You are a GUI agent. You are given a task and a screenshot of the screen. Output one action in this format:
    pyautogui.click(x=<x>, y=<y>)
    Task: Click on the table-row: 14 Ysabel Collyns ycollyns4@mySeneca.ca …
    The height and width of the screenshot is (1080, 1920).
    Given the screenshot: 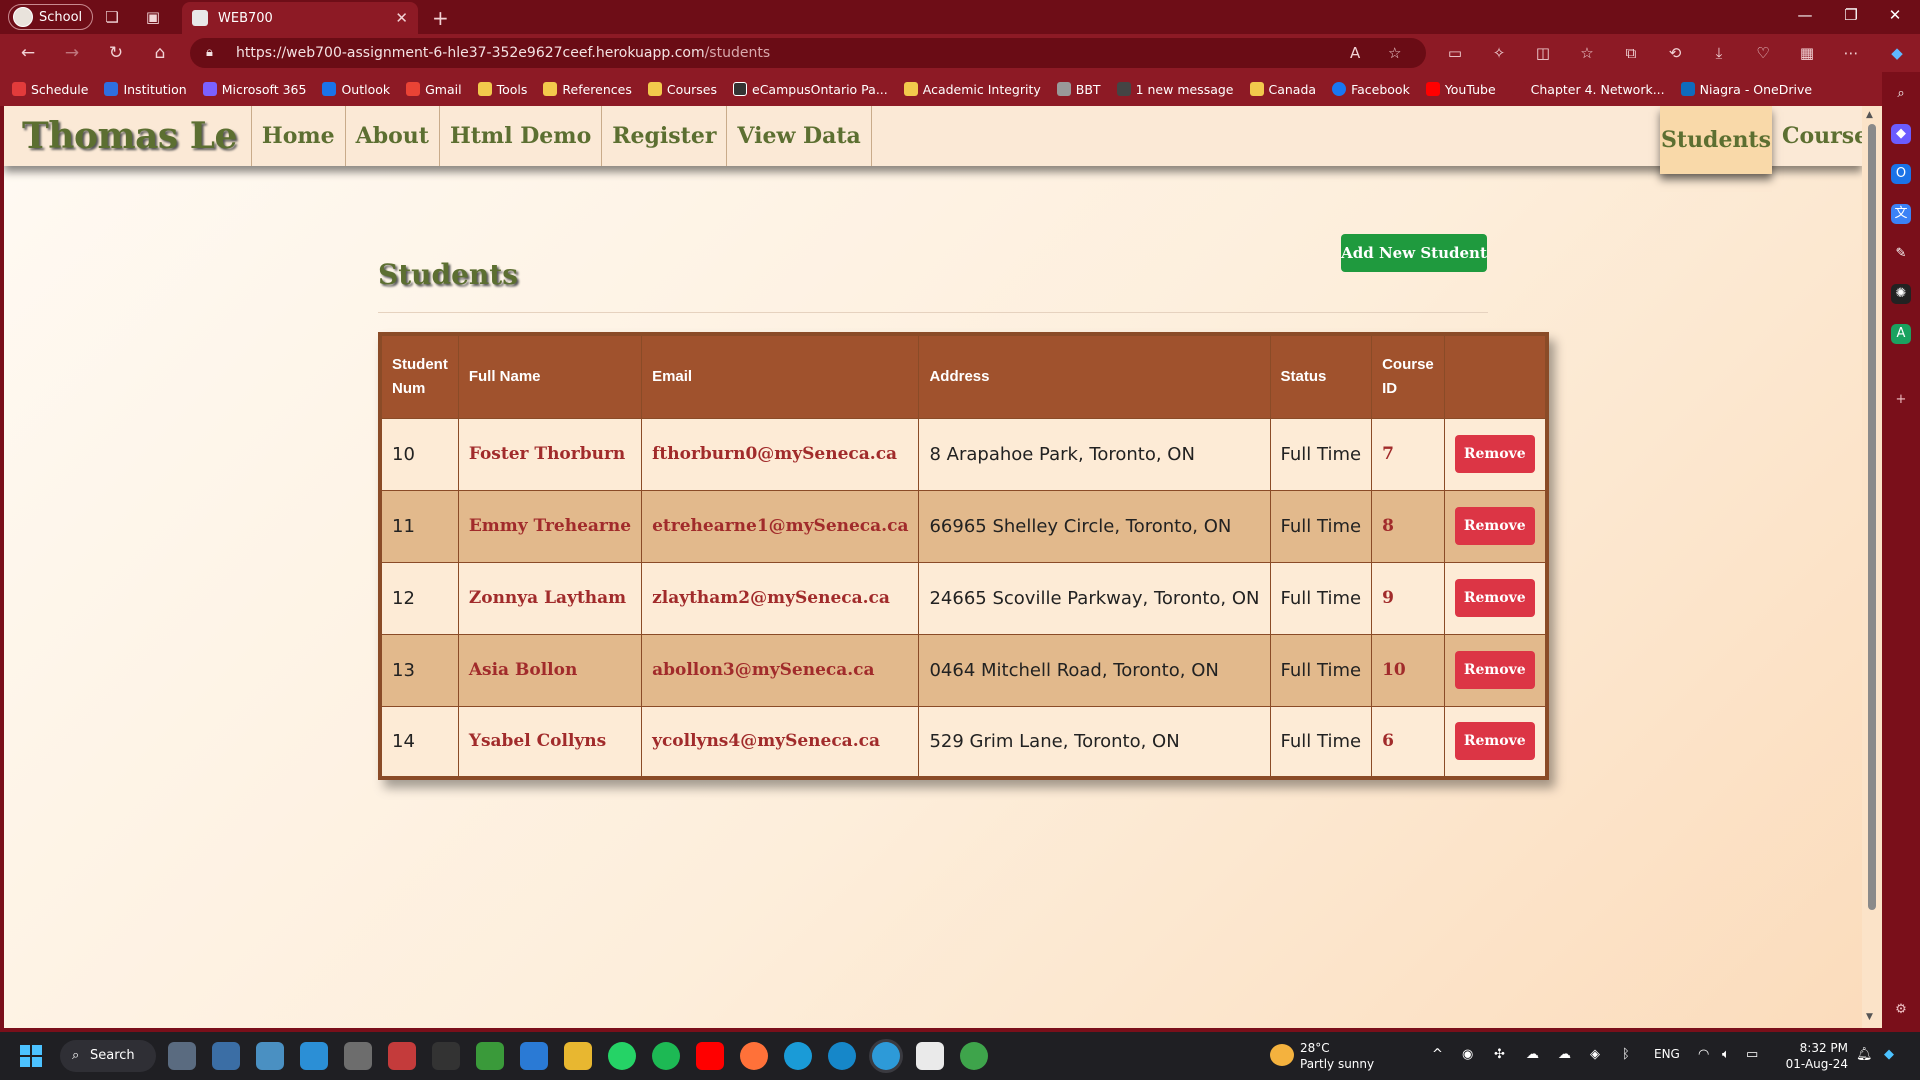 What is the action you would take?
    pyautogui.click(x=963, y=742)
    